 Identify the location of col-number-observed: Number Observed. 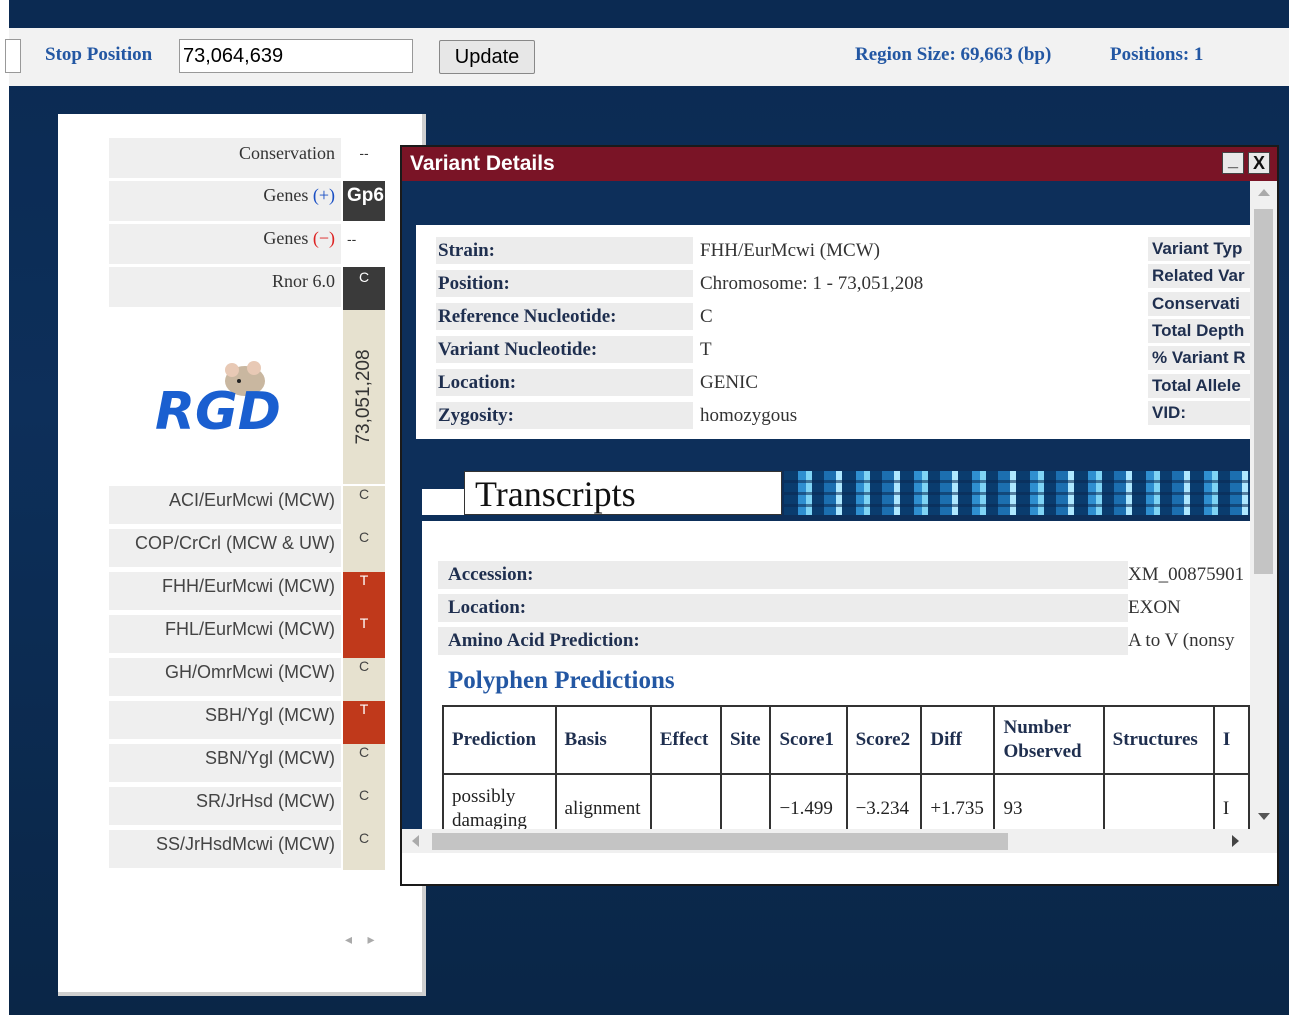
(1049, 740).